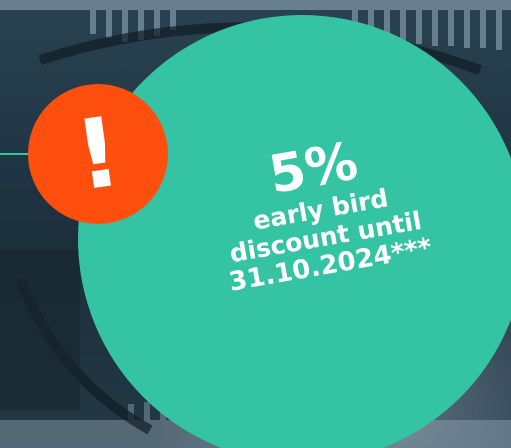 Image resolution: width=511 pixels, height=448 pixels. I want to click on alert-badge: !, so click(98, 154).